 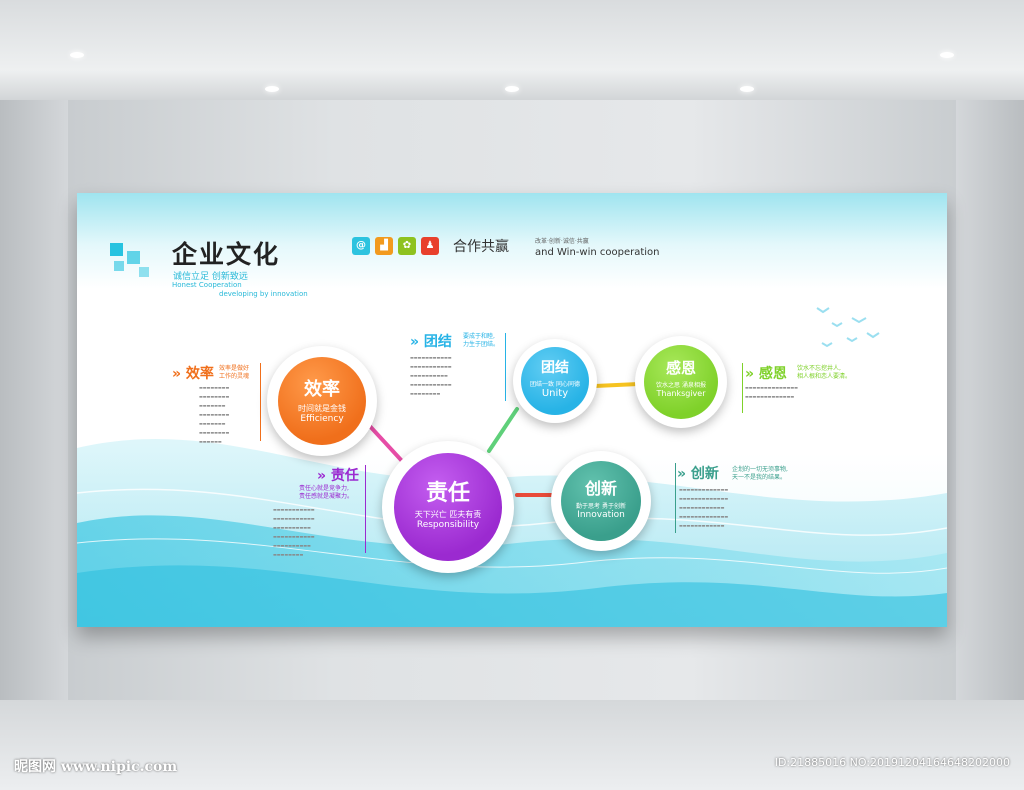 I want to click on cooperation-en: and Win-win cooperation, so click(x=597, y=252).